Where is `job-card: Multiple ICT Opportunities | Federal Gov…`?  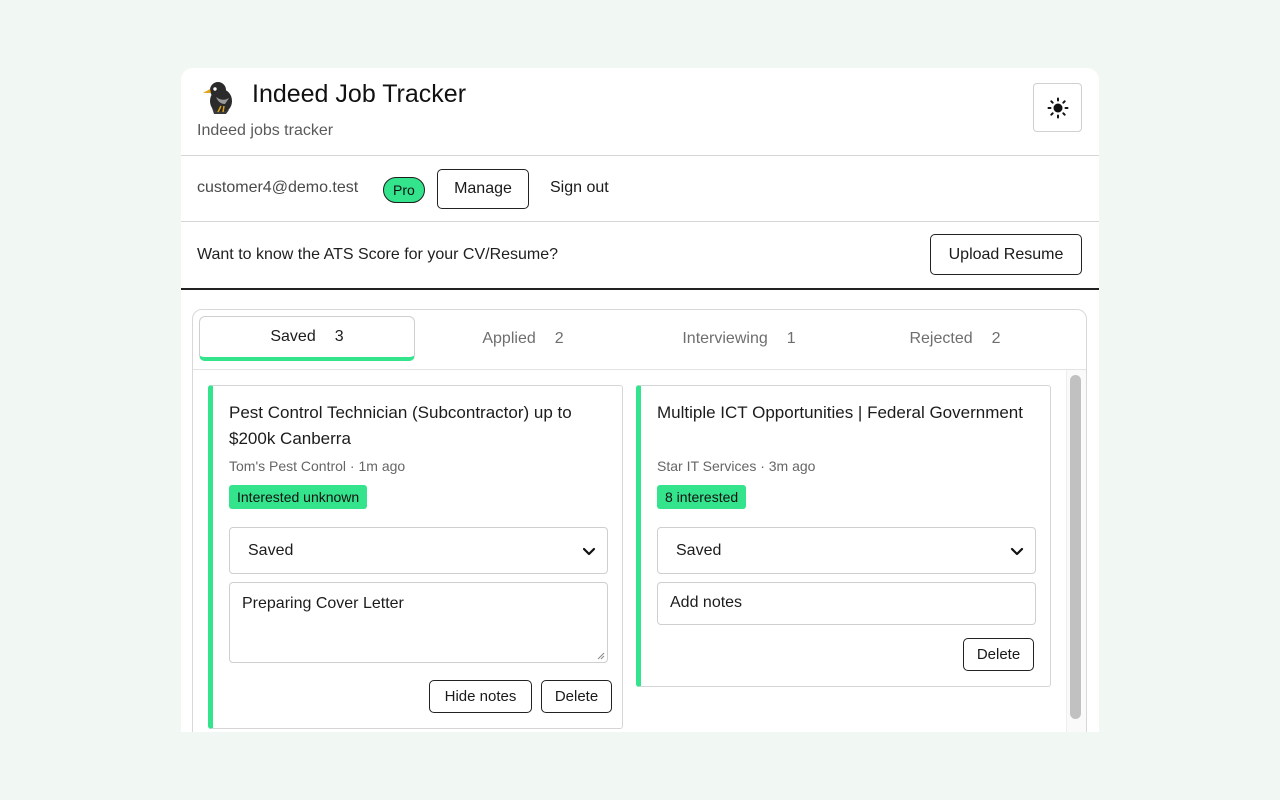 job-card: Multiple ICT Opportunities | Federal Gov… is located at coordinates (843, 536).